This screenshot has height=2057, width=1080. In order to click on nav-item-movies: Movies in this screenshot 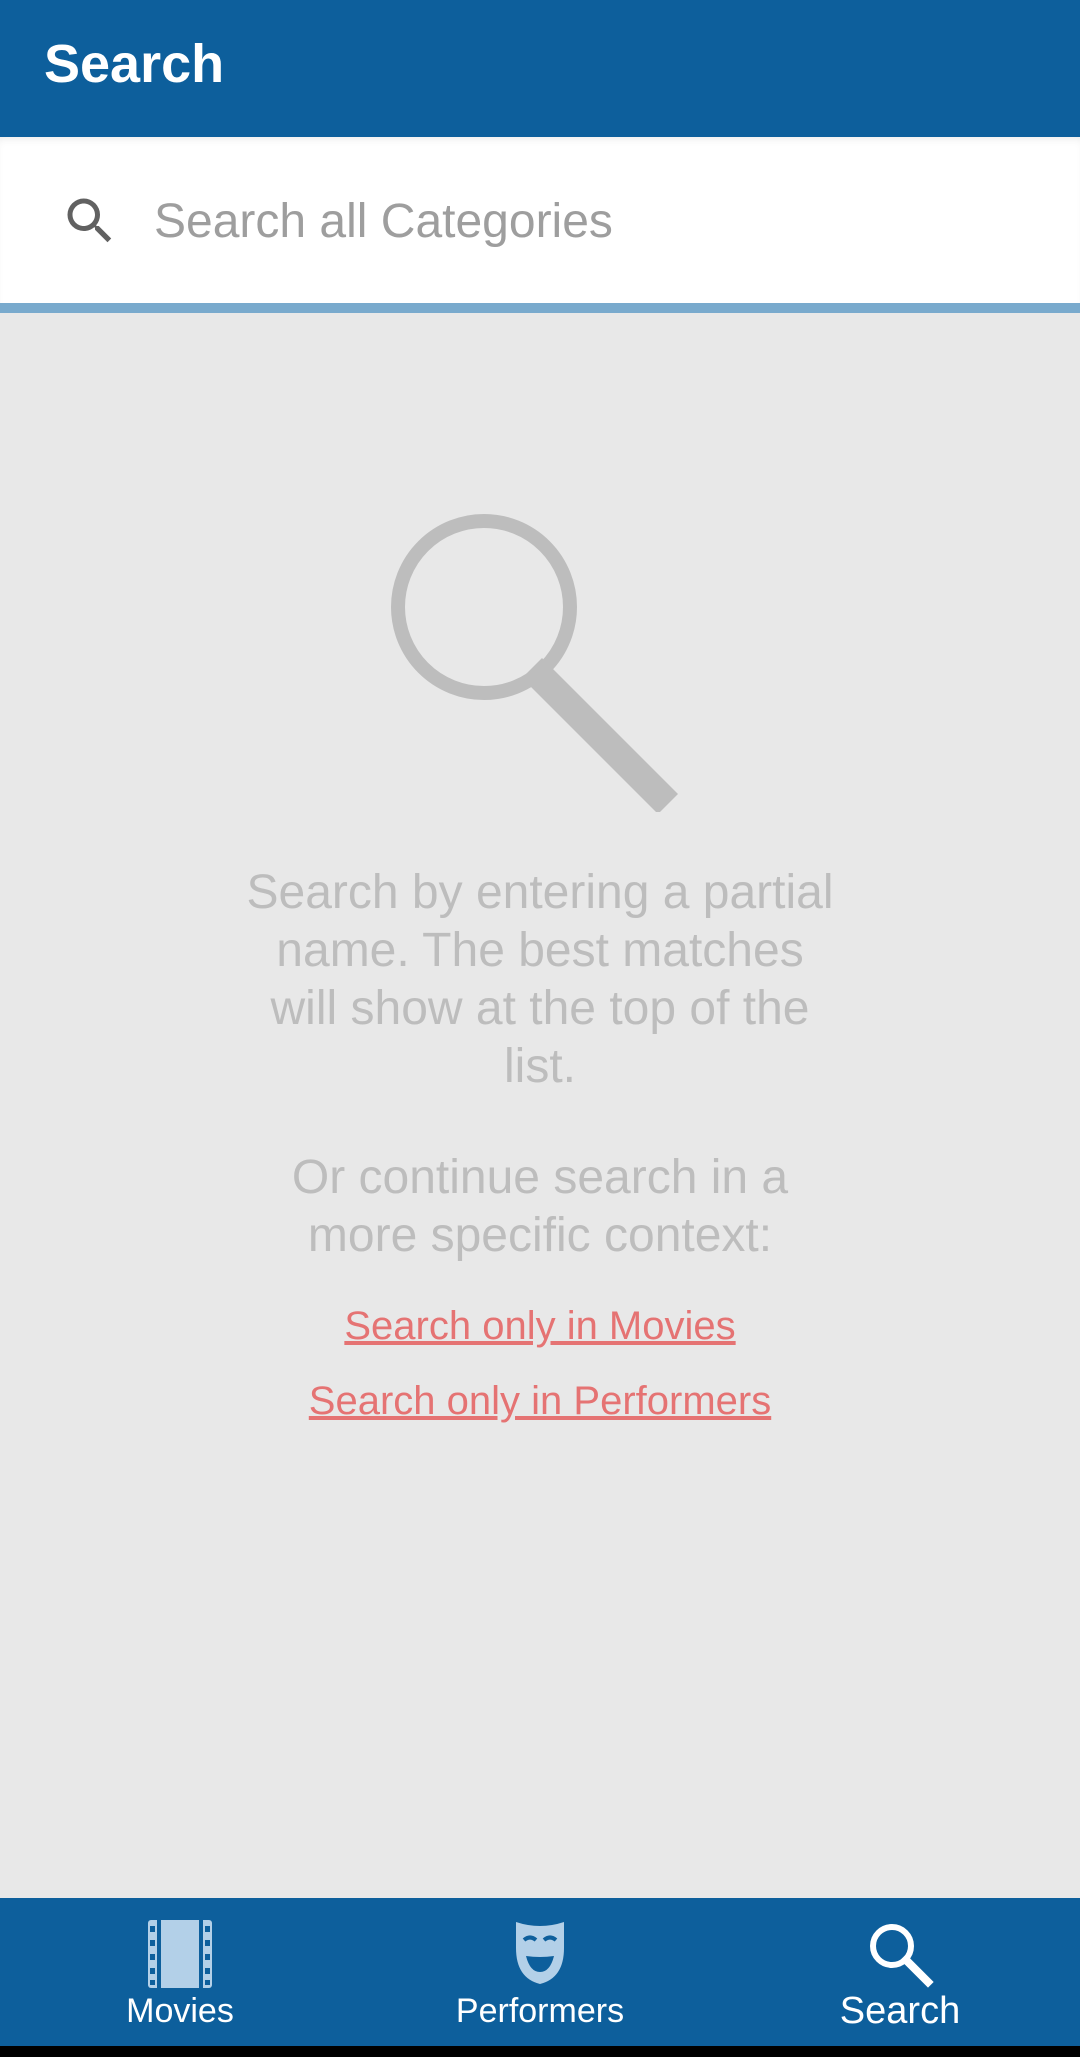, I will do `click(180, 1972)`.